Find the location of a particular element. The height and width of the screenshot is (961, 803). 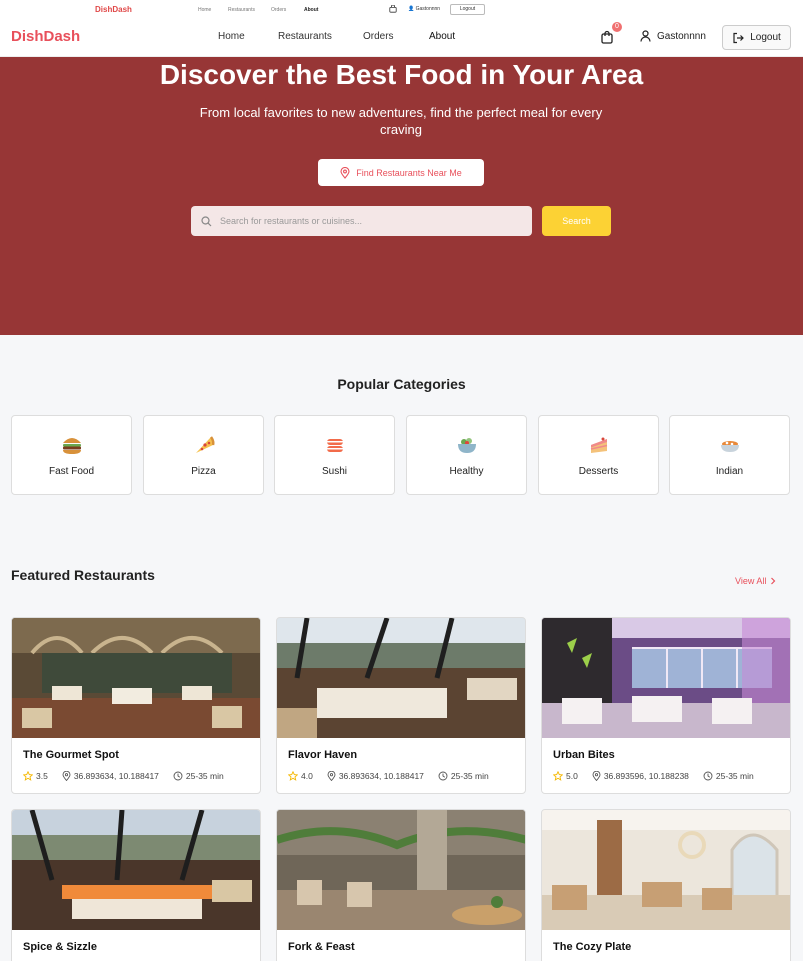

mini-nav-orders: Orders is located at coordinates (278, 10).